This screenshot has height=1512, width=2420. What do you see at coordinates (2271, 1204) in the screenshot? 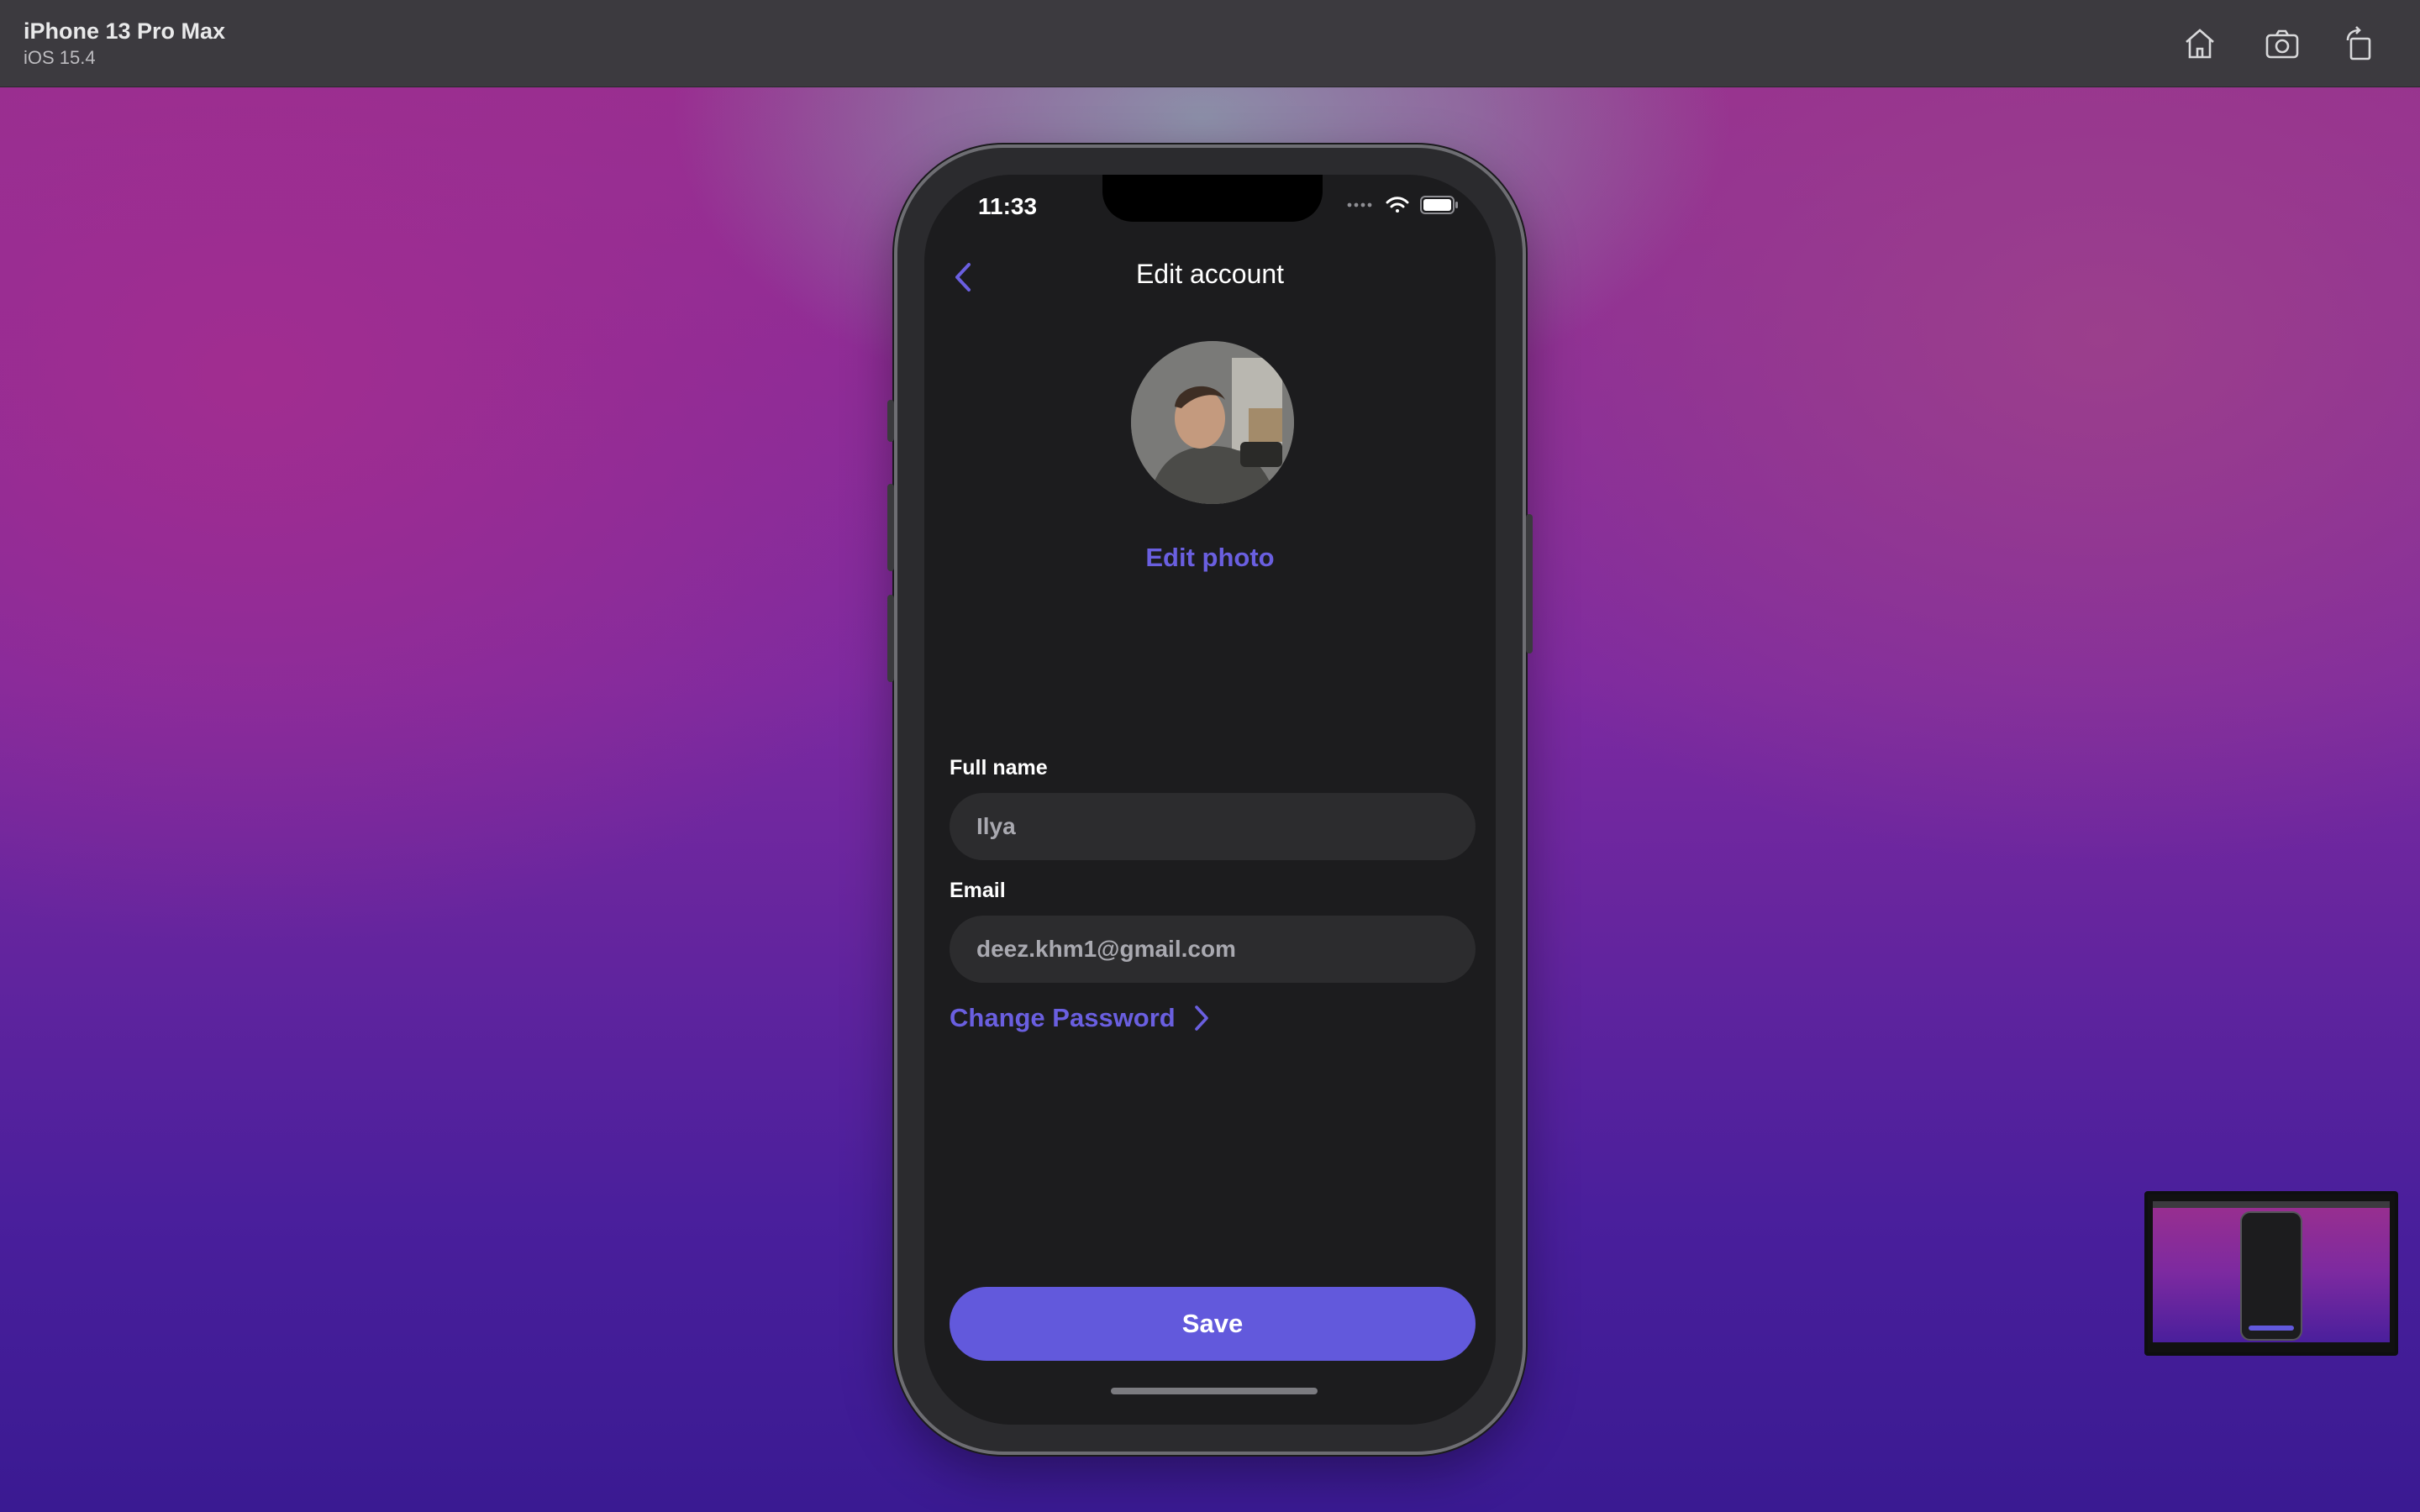
I see `thumbnail-bar` at bounding box center [2271, 1204].